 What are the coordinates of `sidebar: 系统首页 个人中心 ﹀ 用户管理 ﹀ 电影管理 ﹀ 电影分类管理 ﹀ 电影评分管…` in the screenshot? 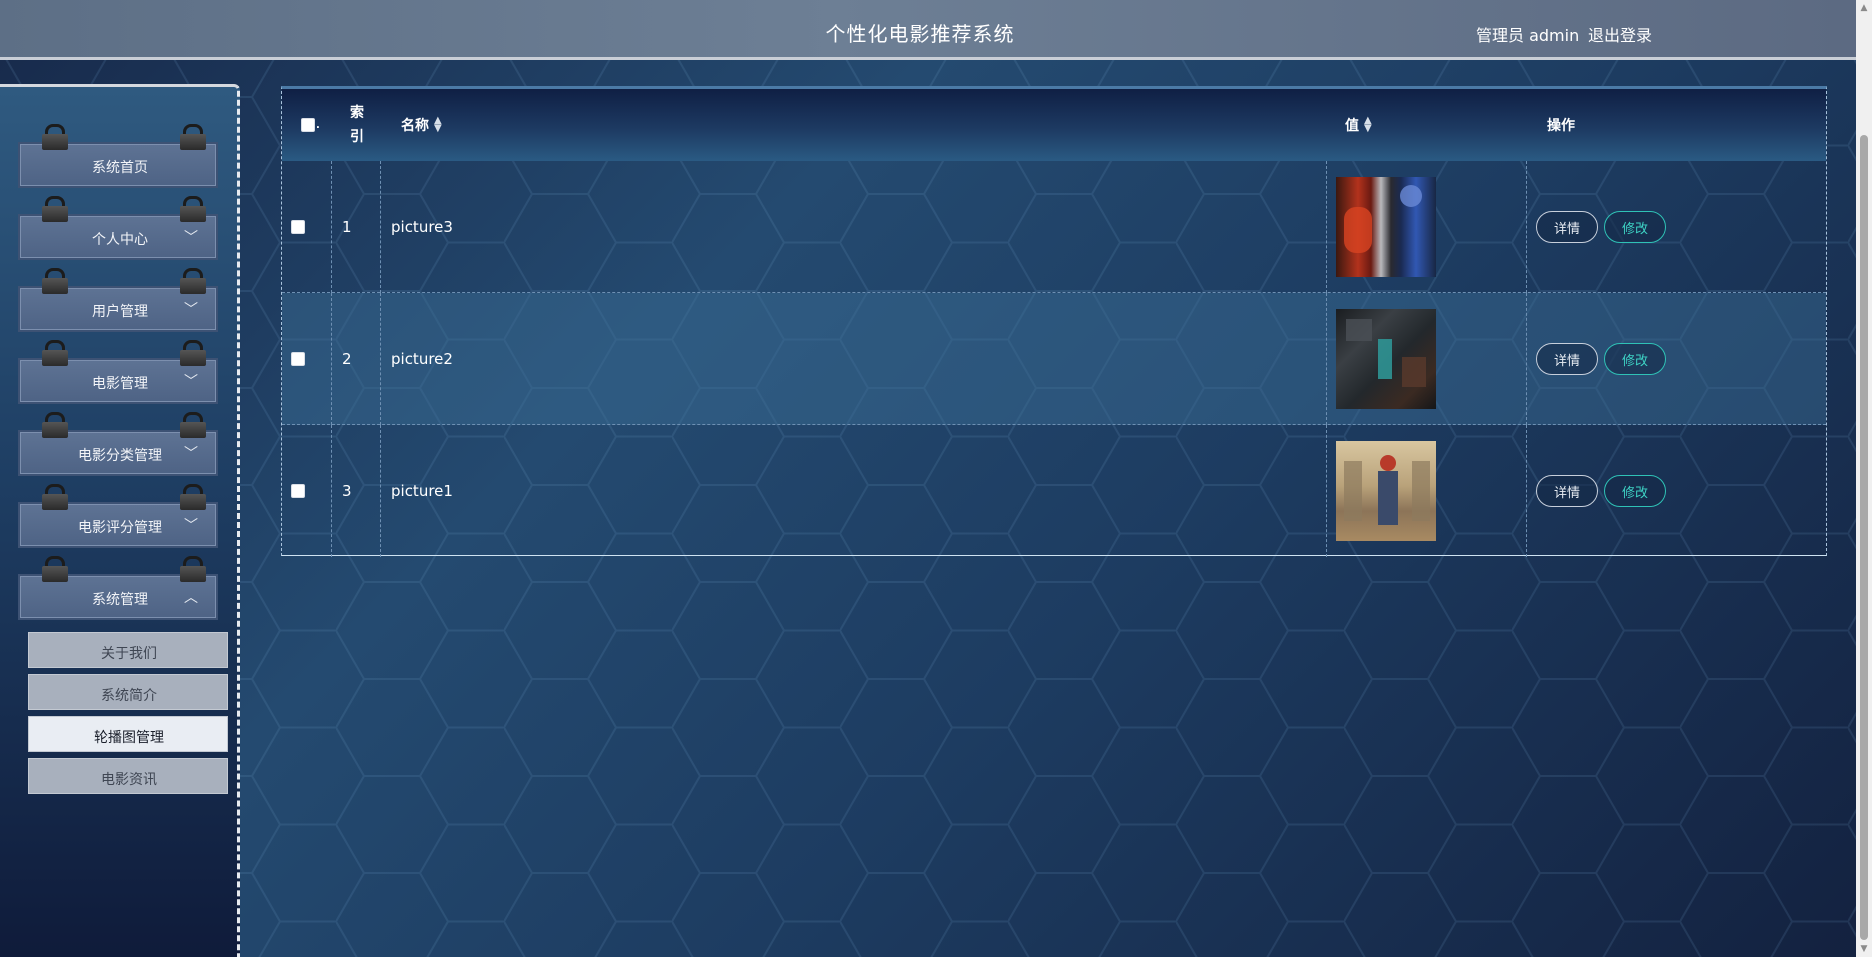 It's located at (120, 520).